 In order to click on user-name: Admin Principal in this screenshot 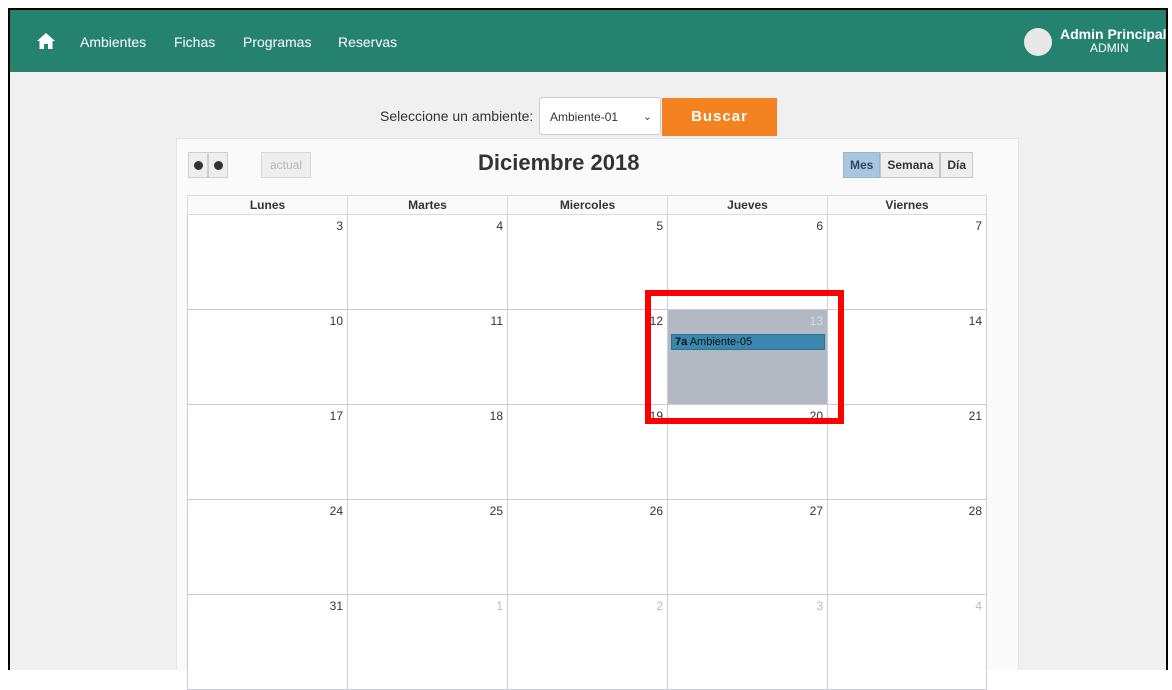, I will do `click(1113, 34)`.